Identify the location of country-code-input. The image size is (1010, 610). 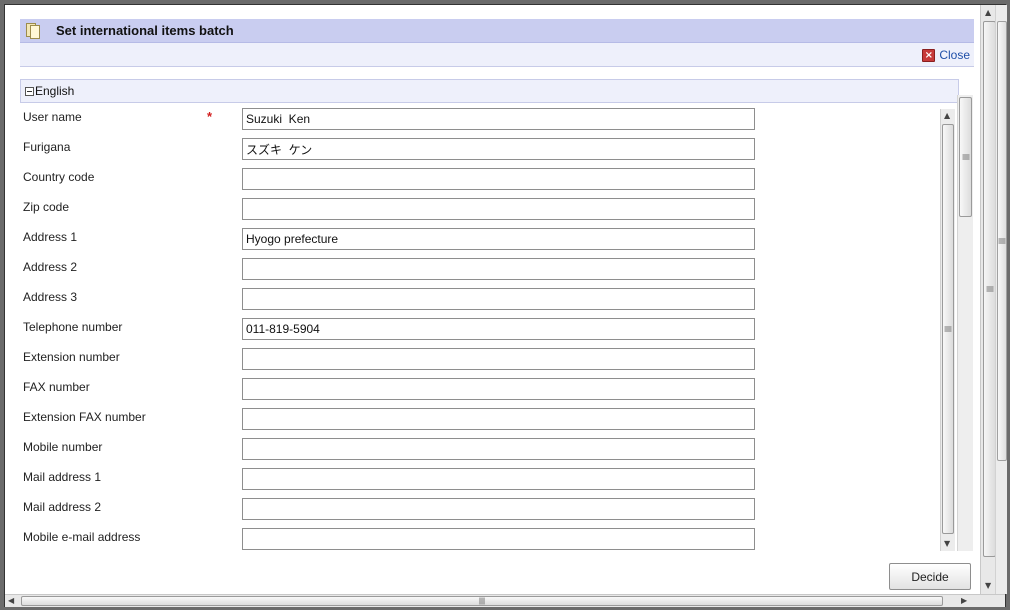
(498, 179).